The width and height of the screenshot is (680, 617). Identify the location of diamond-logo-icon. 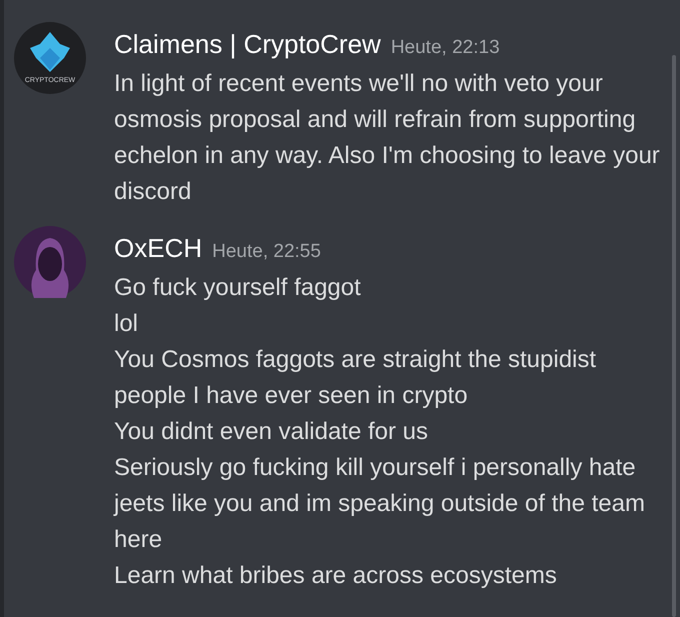
(50, 52).